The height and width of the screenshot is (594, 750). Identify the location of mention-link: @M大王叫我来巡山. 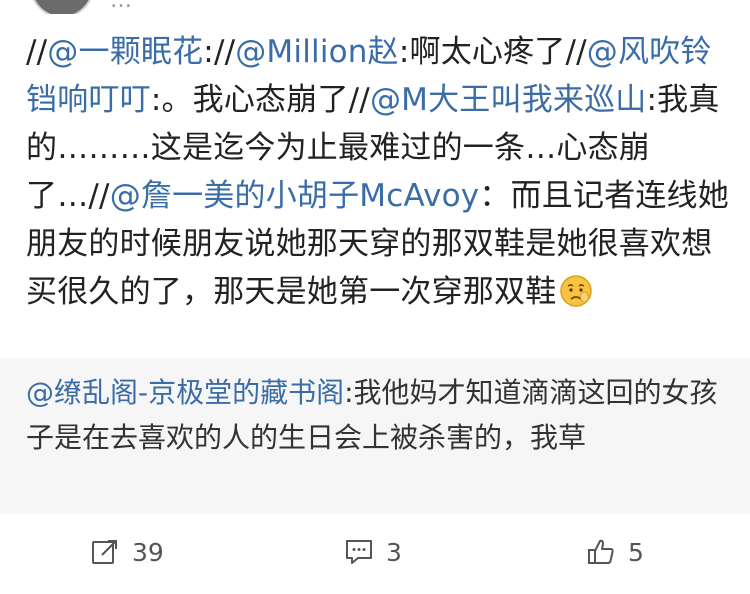
(508, 100).